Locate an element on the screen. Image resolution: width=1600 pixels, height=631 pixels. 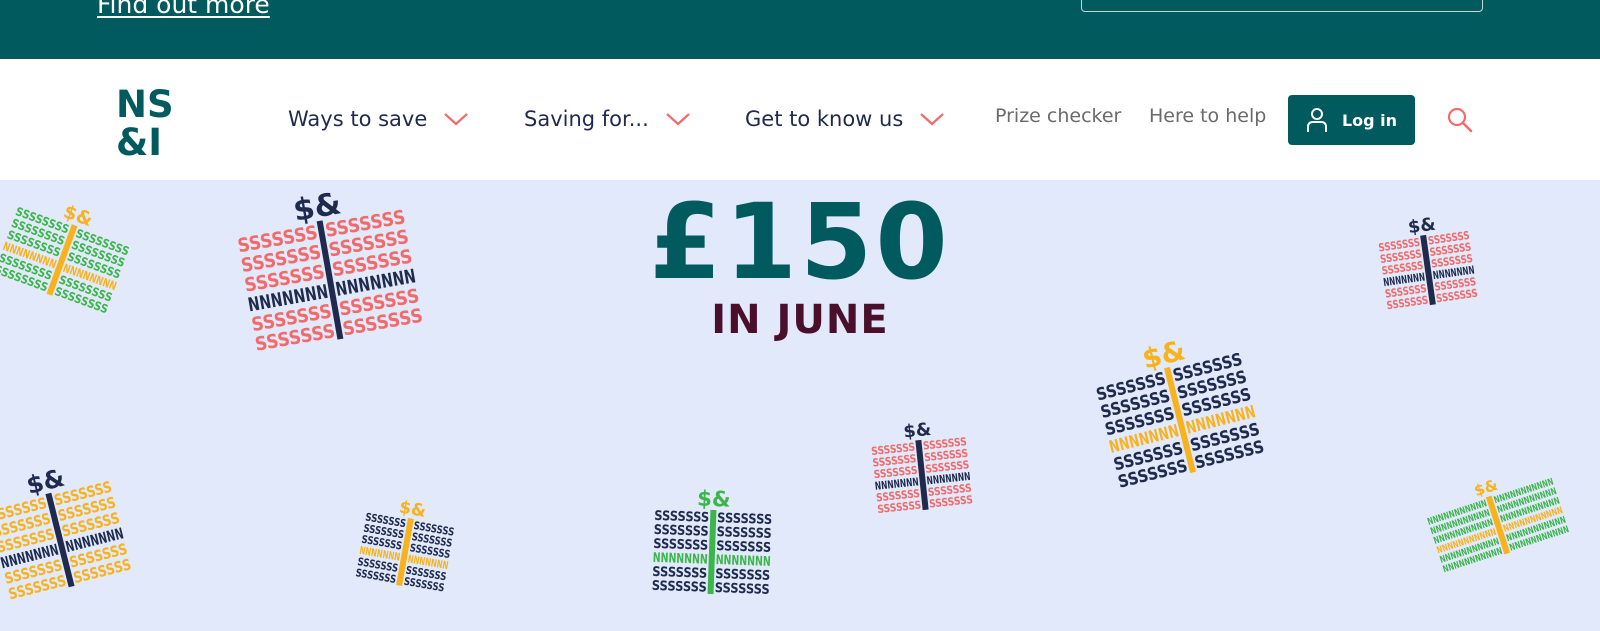
nav-ways-to-save-label: Ways to save is located at coordinates (358, 119).